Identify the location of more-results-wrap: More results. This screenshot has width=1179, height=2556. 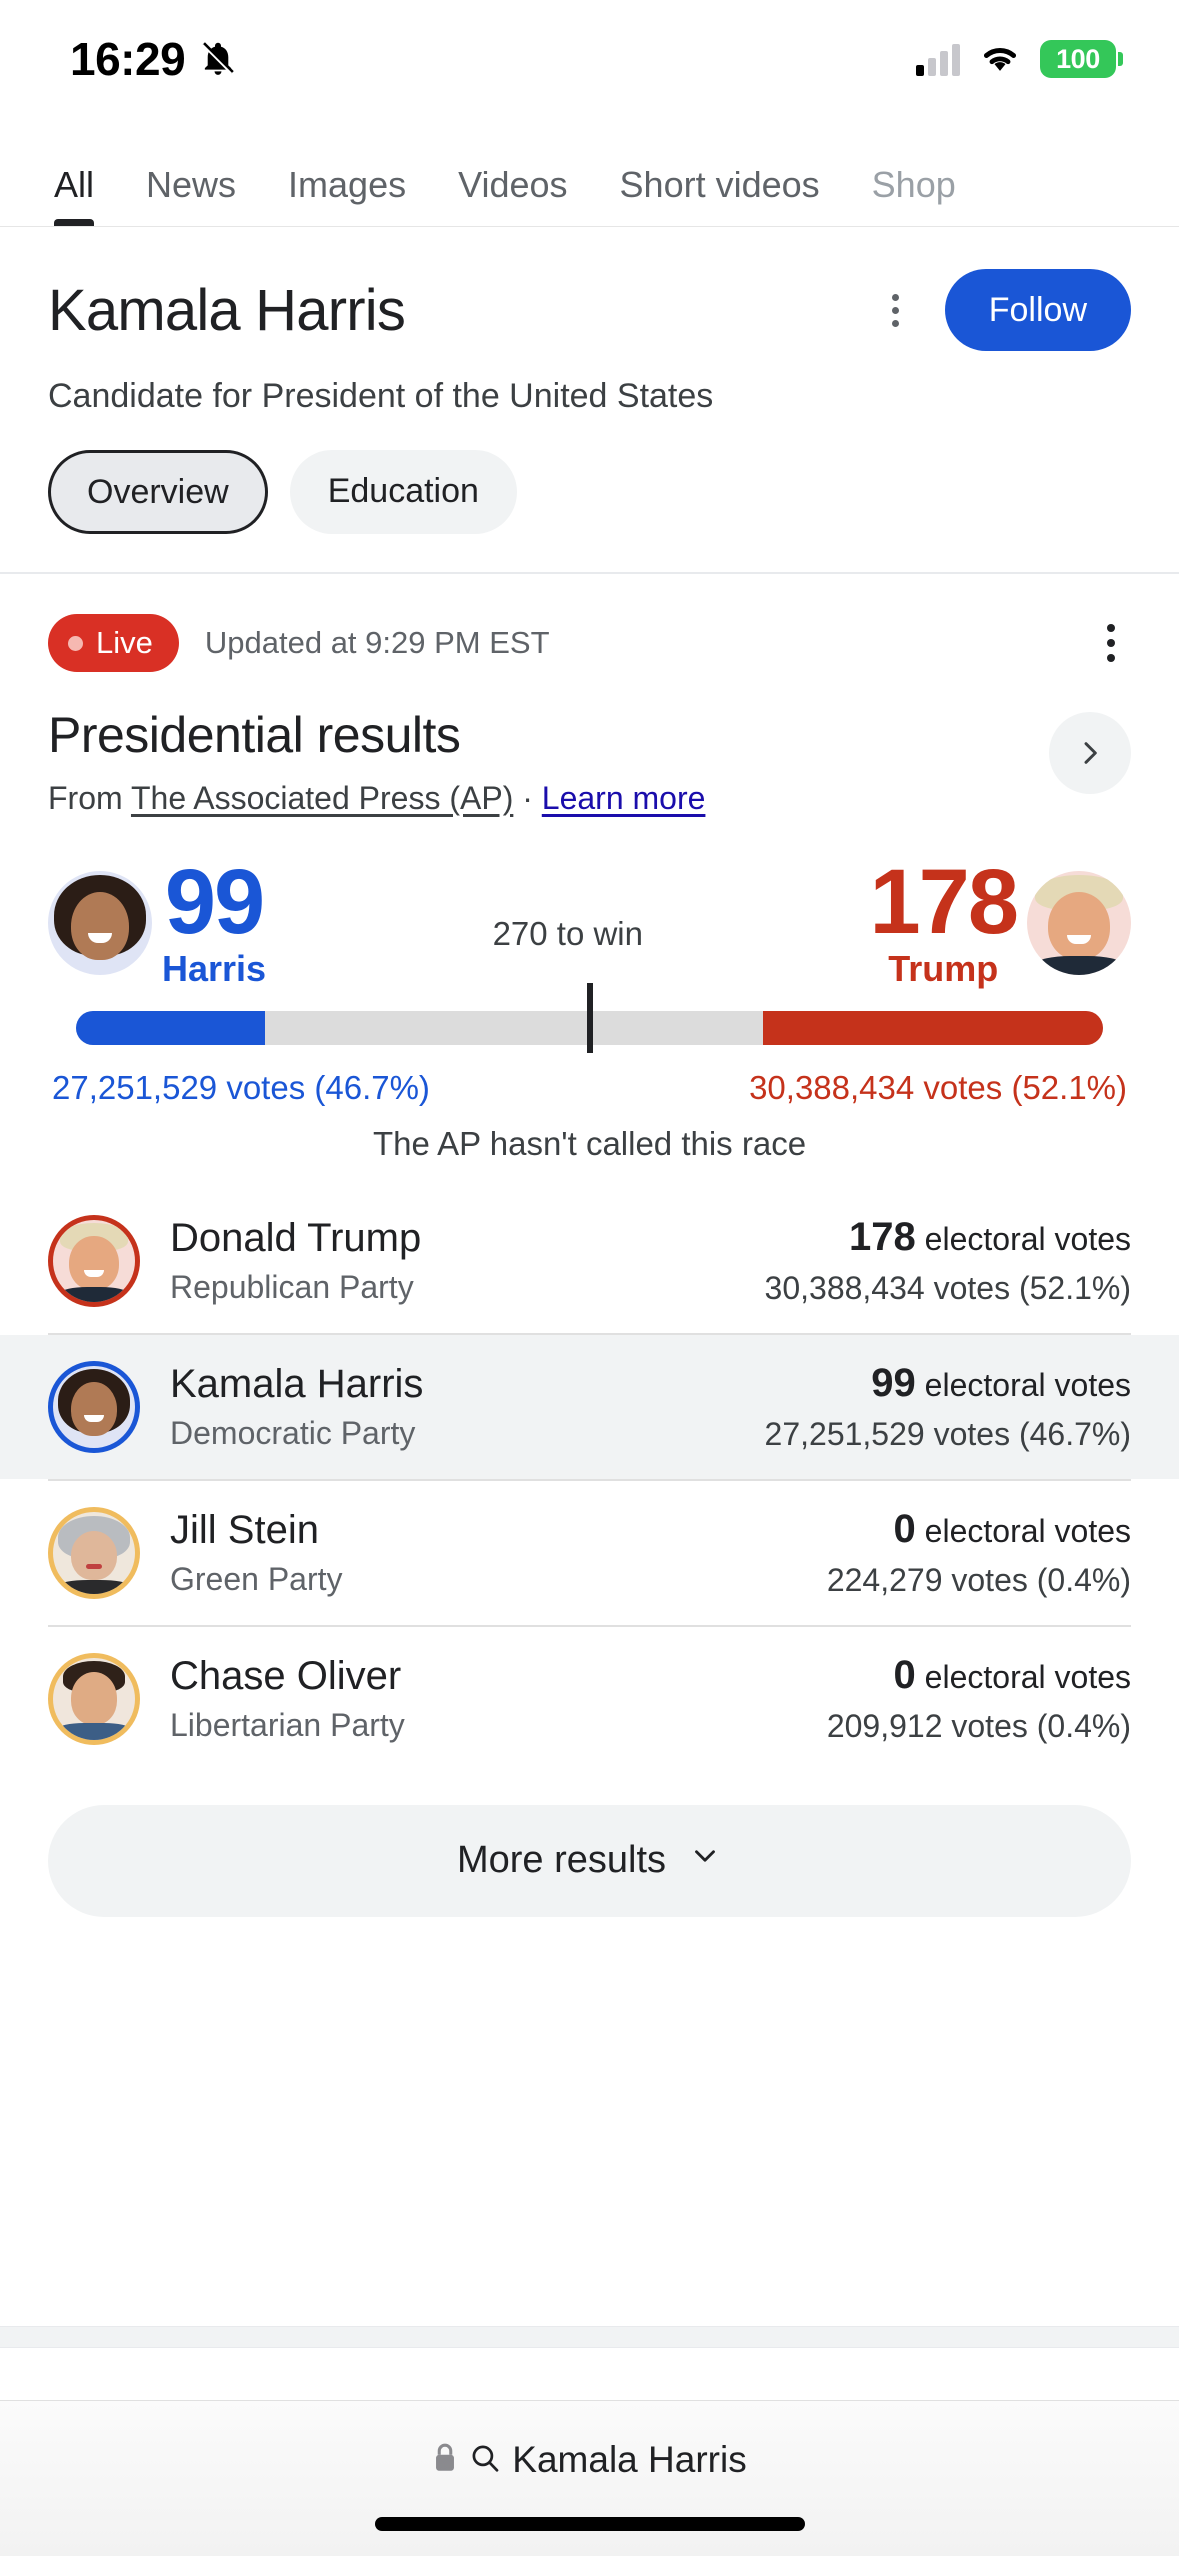
(589, 1844).